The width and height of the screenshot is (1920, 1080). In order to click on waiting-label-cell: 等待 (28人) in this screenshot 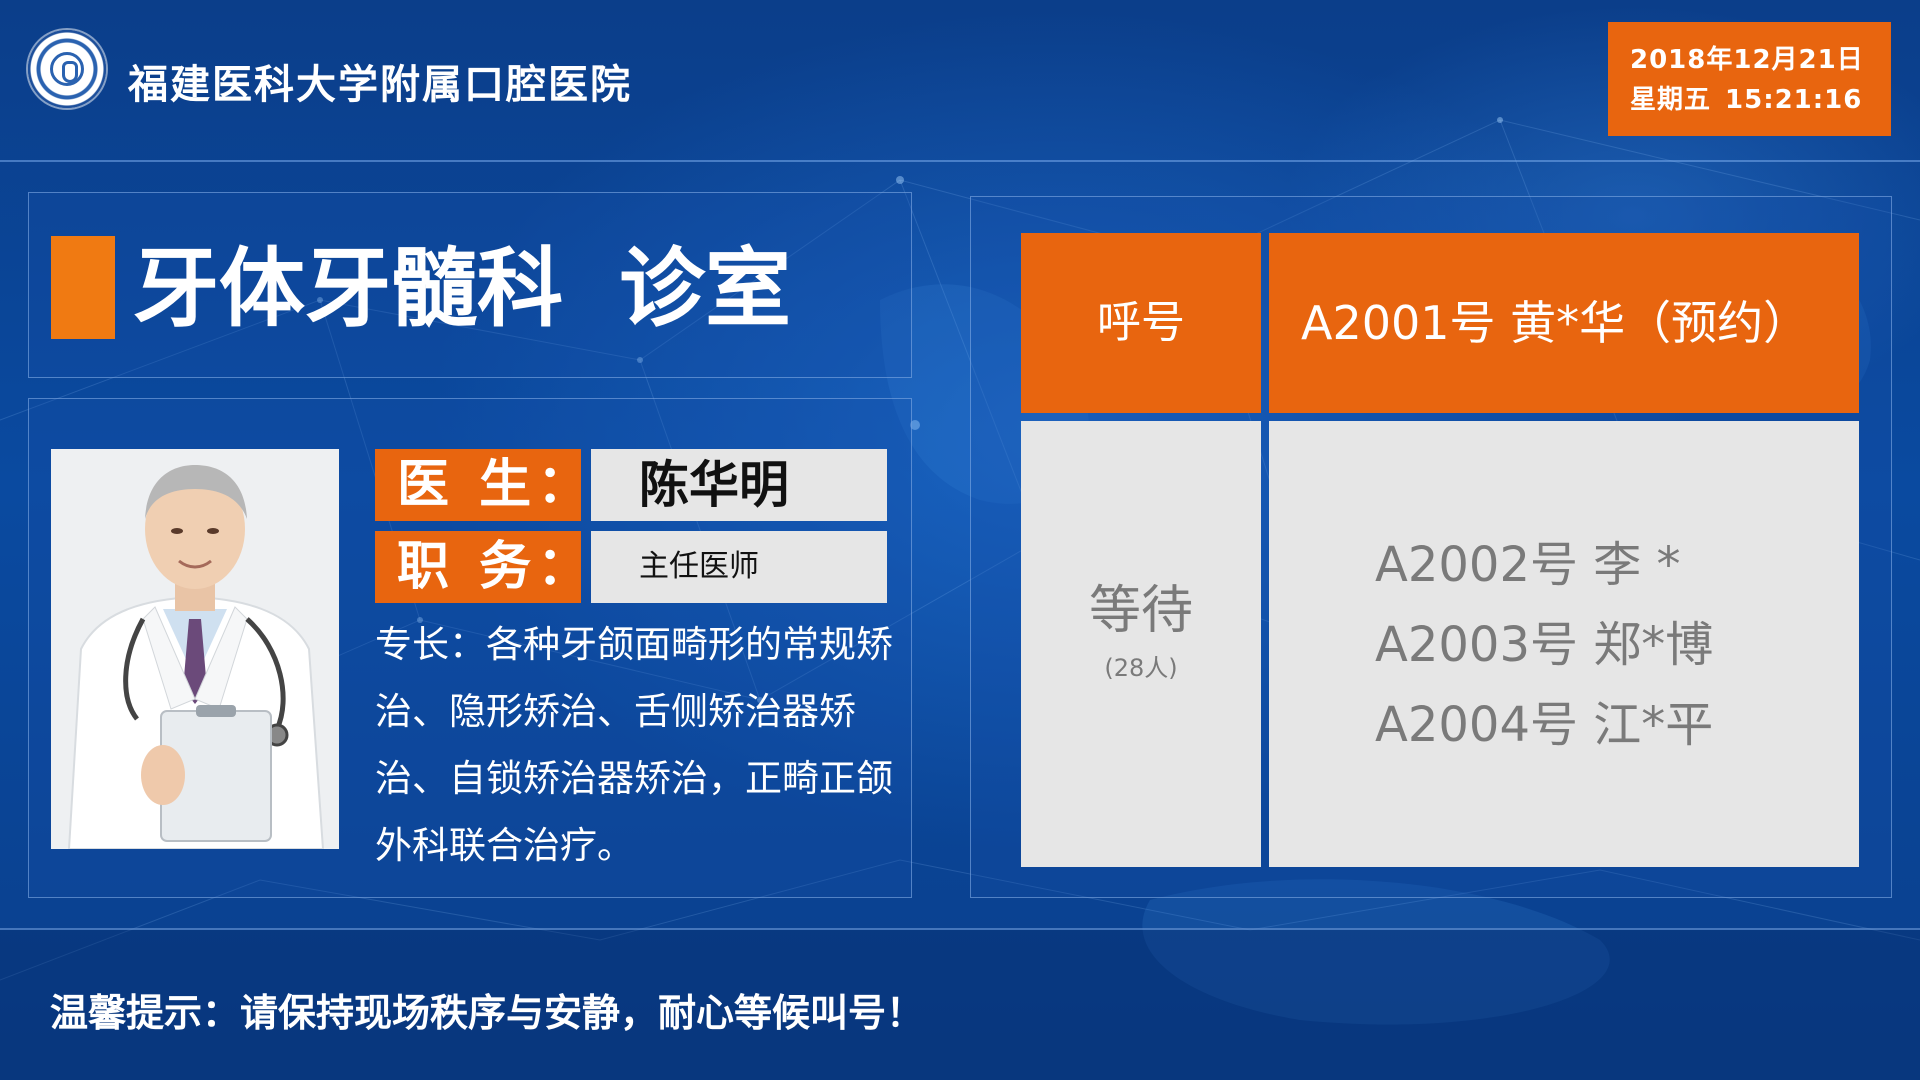, I will do `click(1141, 644)`.